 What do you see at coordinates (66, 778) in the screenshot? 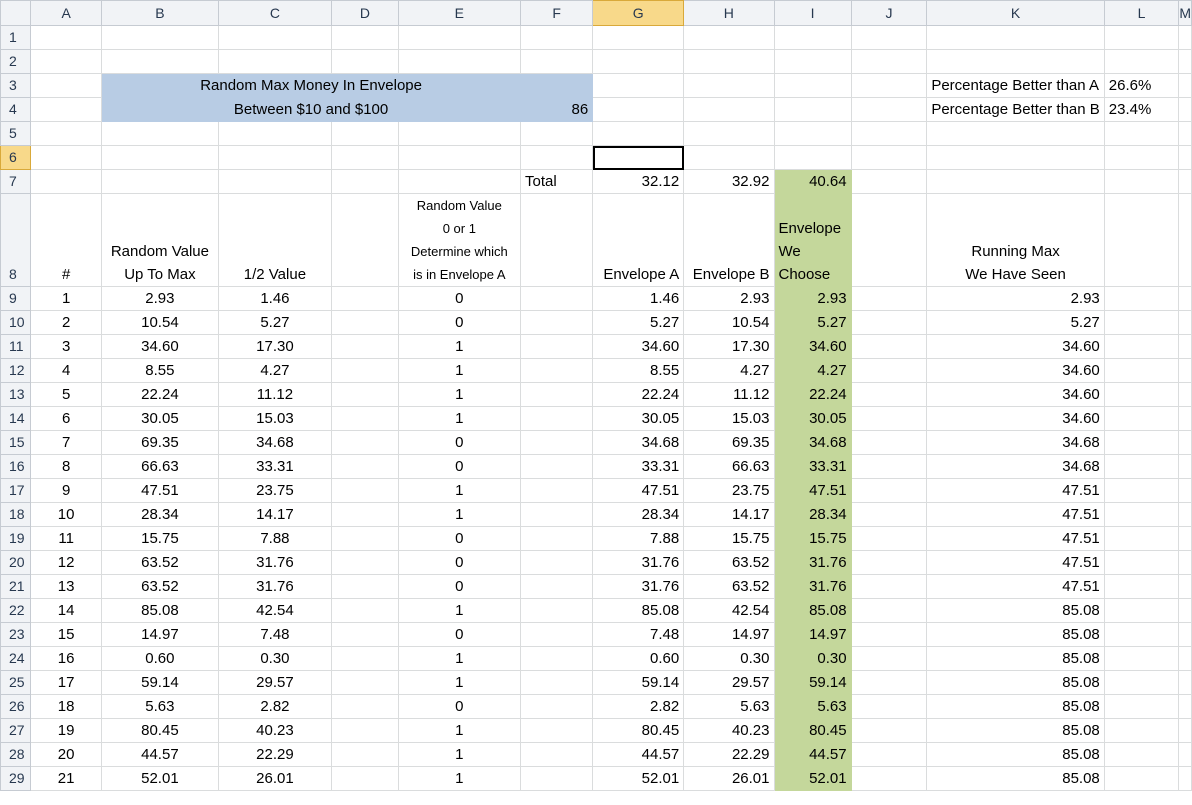
I see `cell-number: 21` at bounding box center [66, 778].